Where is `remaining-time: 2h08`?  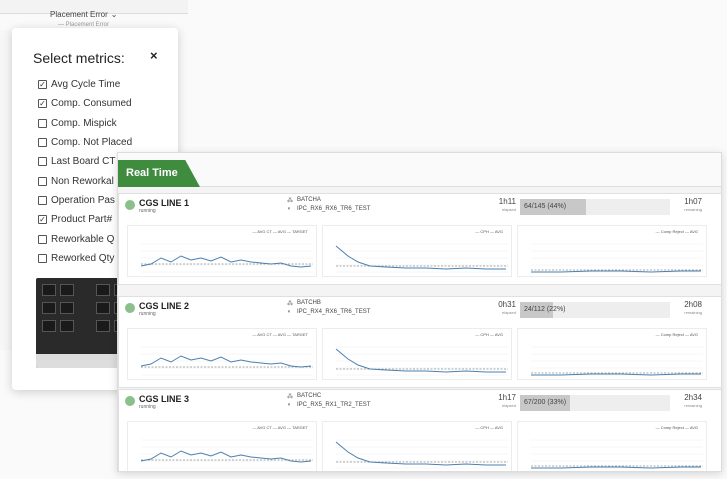
remaining-time: 2h08 is located at coordinates (693, 304).